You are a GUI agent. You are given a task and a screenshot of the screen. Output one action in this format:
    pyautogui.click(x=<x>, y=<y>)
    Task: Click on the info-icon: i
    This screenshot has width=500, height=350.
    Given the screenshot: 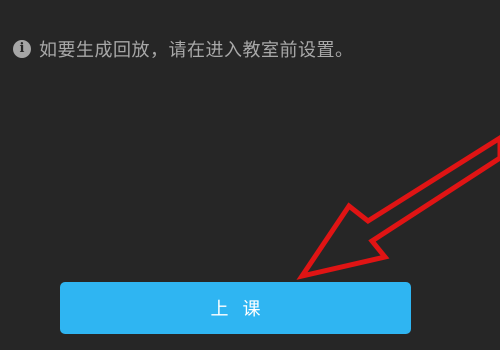 What is the action you would take?
    pyautogui.click(x=22, y=49)
    